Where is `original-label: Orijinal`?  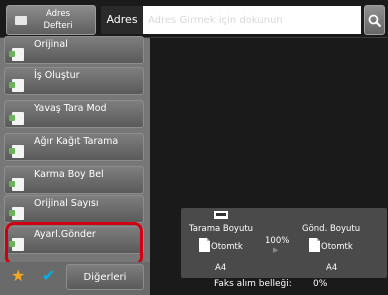 original-label: Orijinal is located at coordinates (51, 44).